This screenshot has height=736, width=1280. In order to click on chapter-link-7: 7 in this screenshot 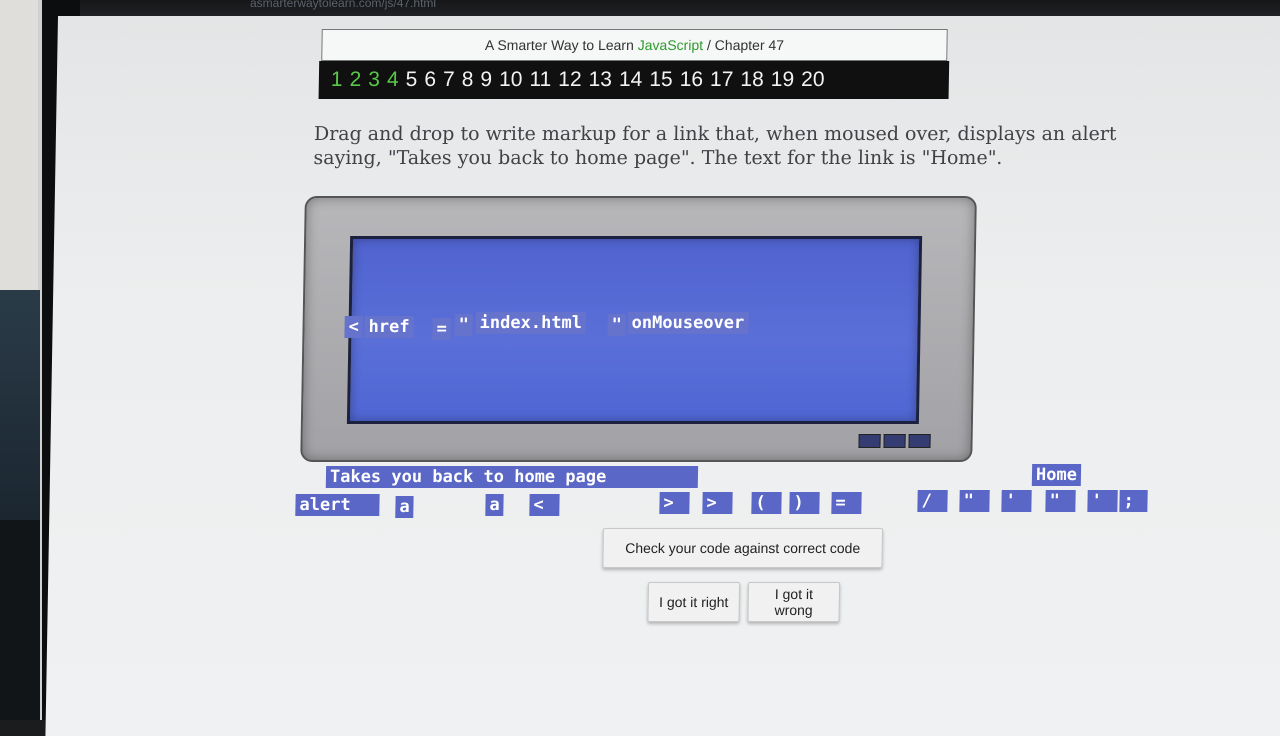, I will do `click(449, 80)`.